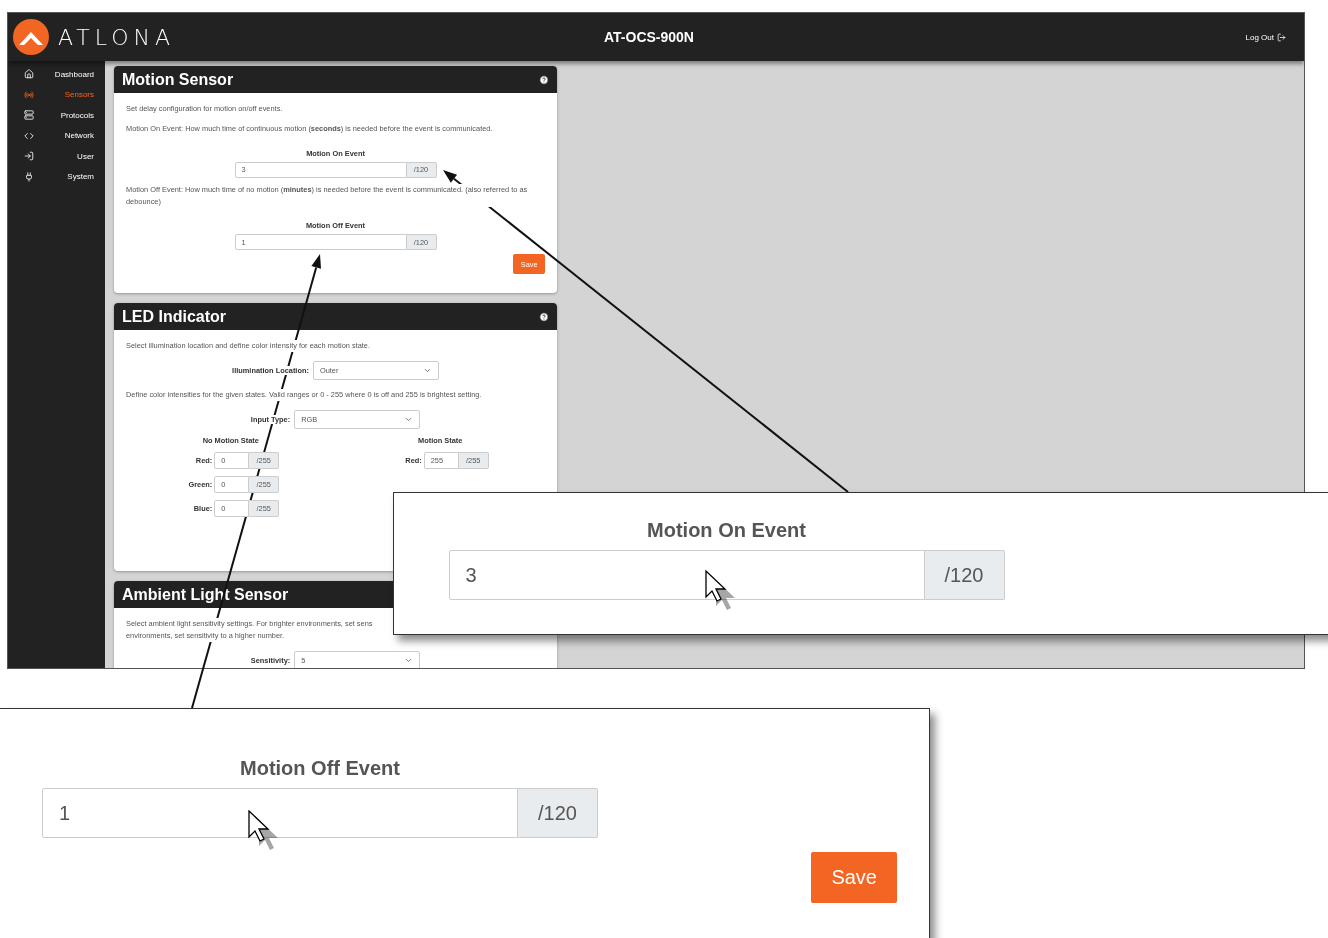 This screenshot has height=938, width=1328. I want to click on sidebar-item: Sensors, so click(56, 94).